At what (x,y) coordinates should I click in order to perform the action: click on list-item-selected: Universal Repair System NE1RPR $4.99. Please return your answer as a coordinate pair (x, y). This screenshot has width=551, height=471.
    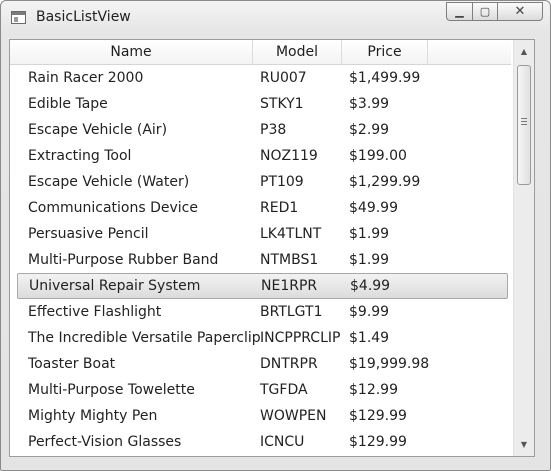
    Looking at the image, I should click on (262, 286).